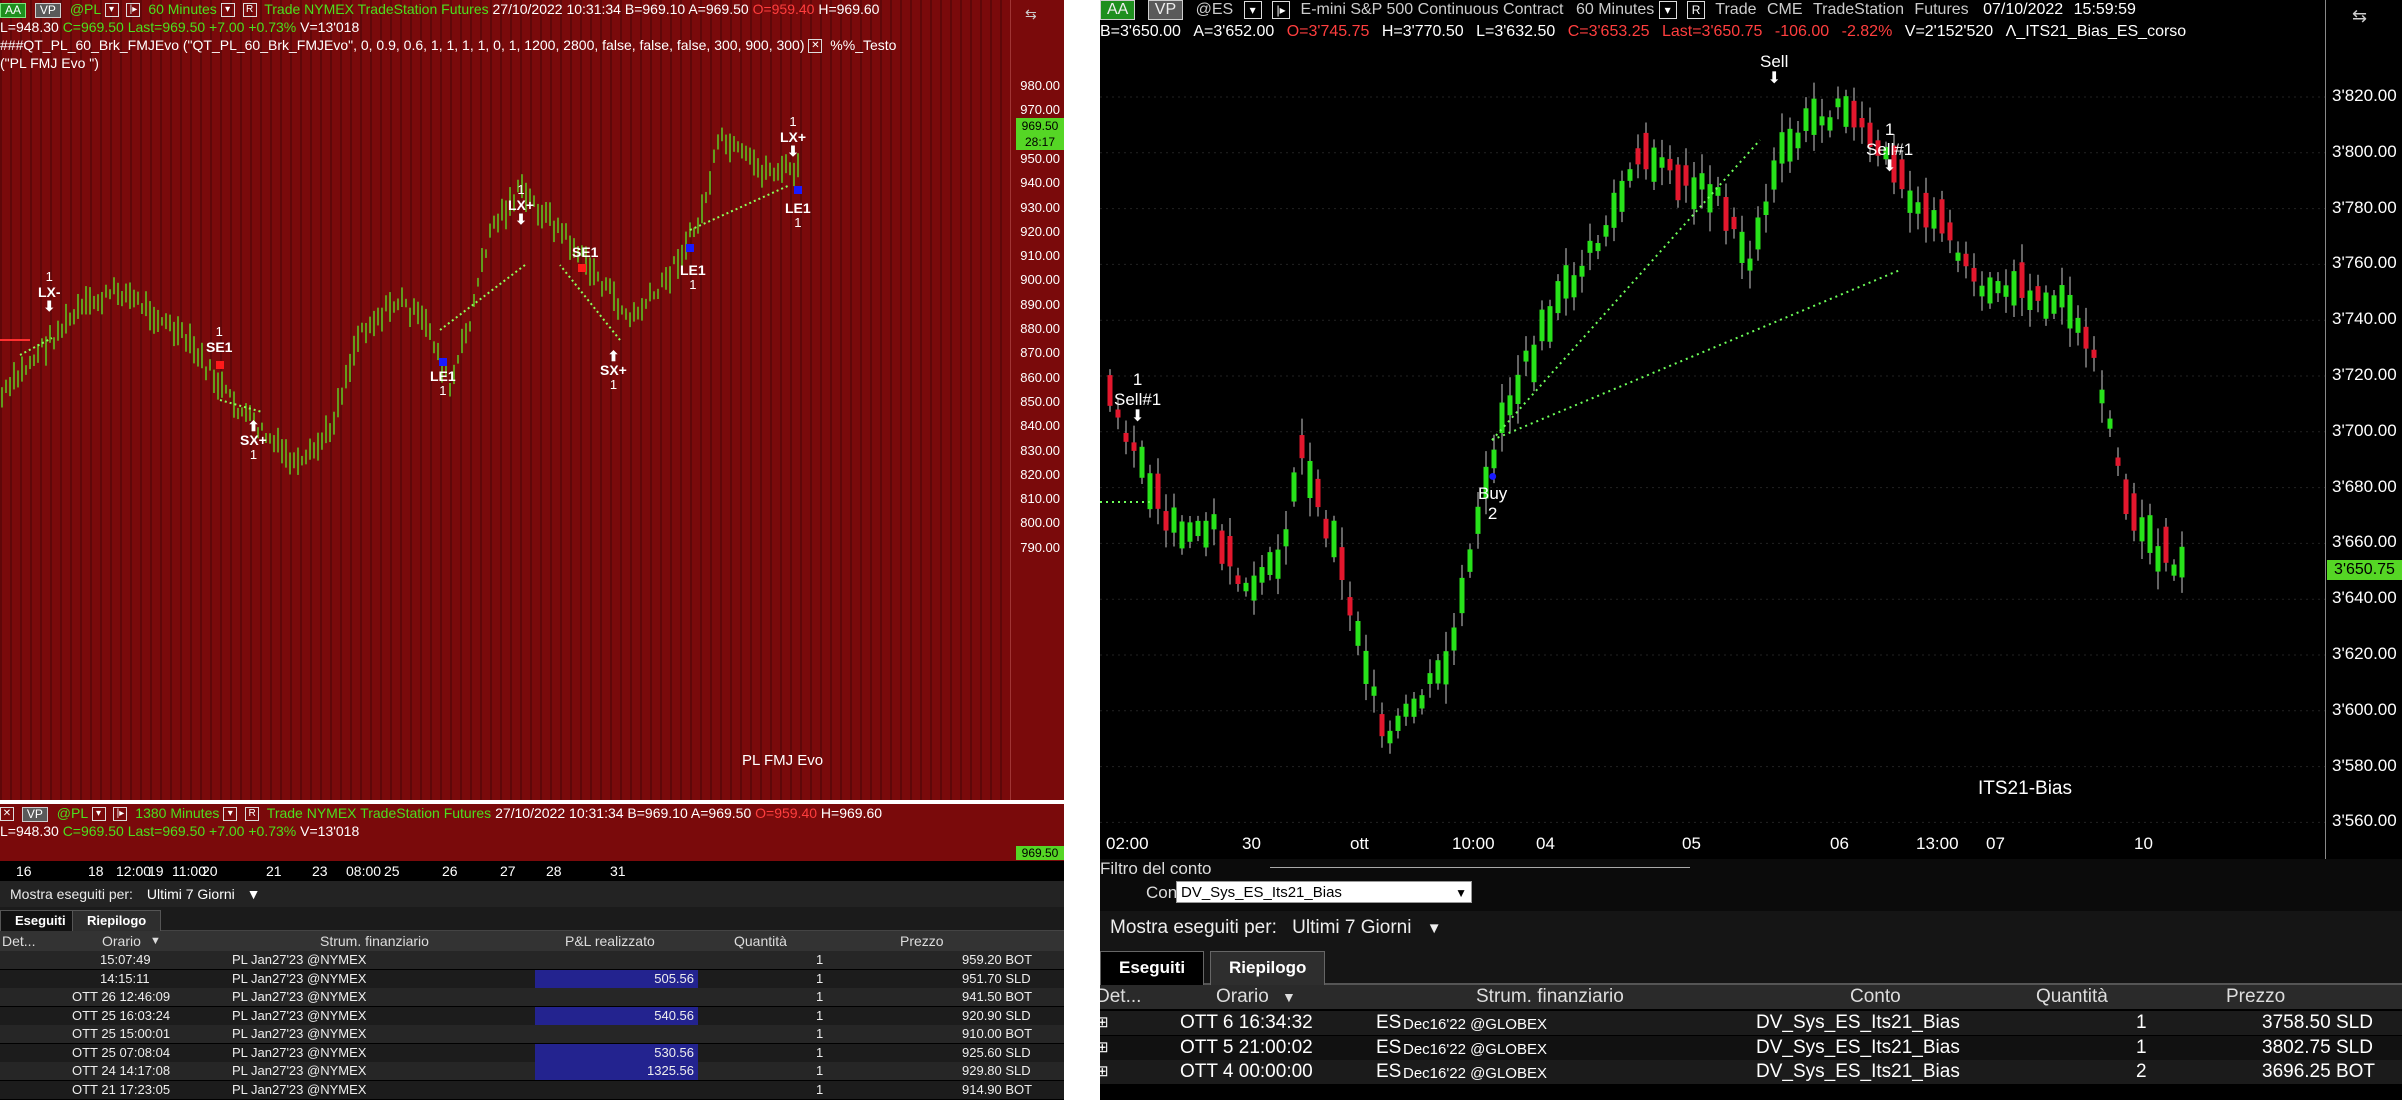  I want to click on trade-line, so click(482, 297).